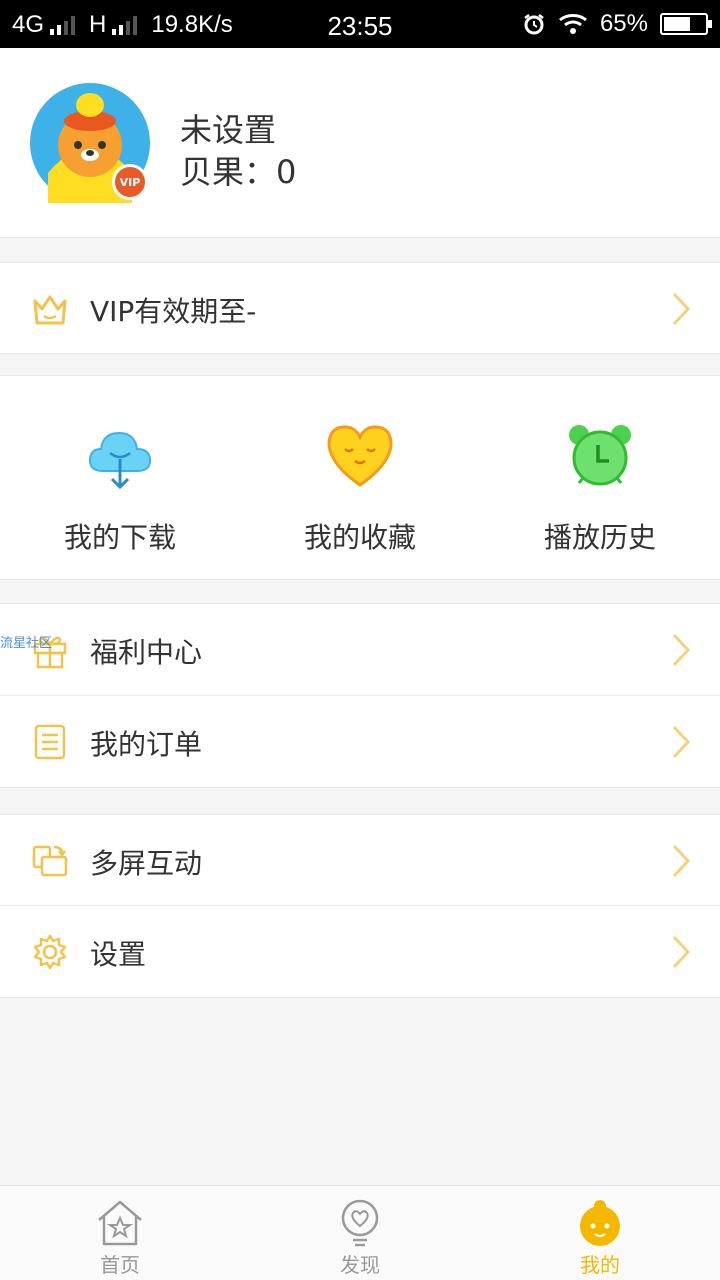 The image size is (720, 1280). I want to click on menu-item-settings: 设置, so click(360, 952).